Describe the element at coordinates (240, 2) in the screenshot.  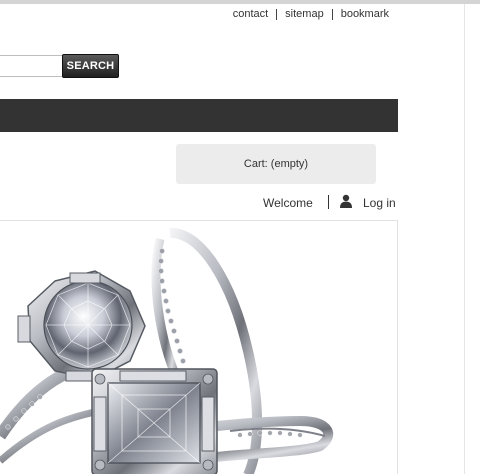
I see `window-top-border` at that location.